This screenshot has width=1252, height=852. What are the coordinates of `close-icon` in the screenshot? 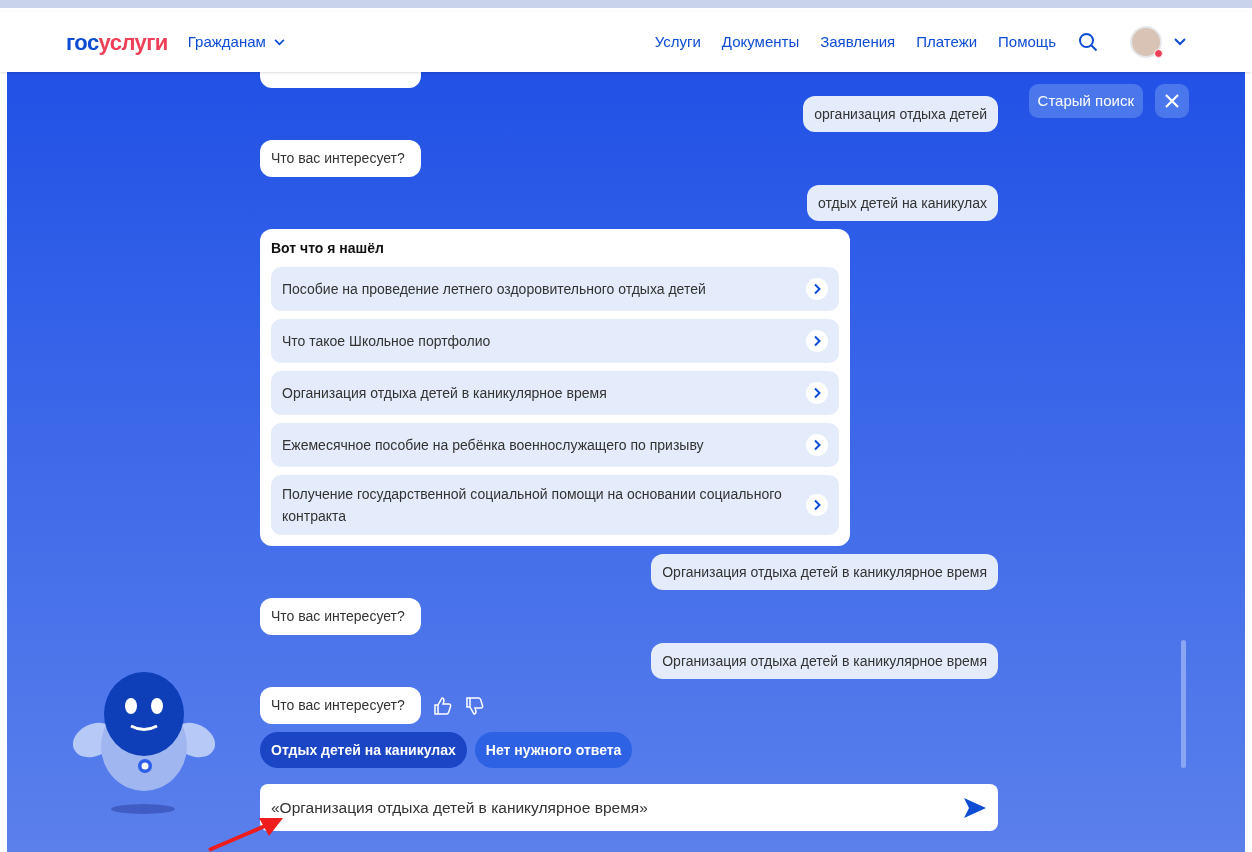 It's located at (1172, 101).